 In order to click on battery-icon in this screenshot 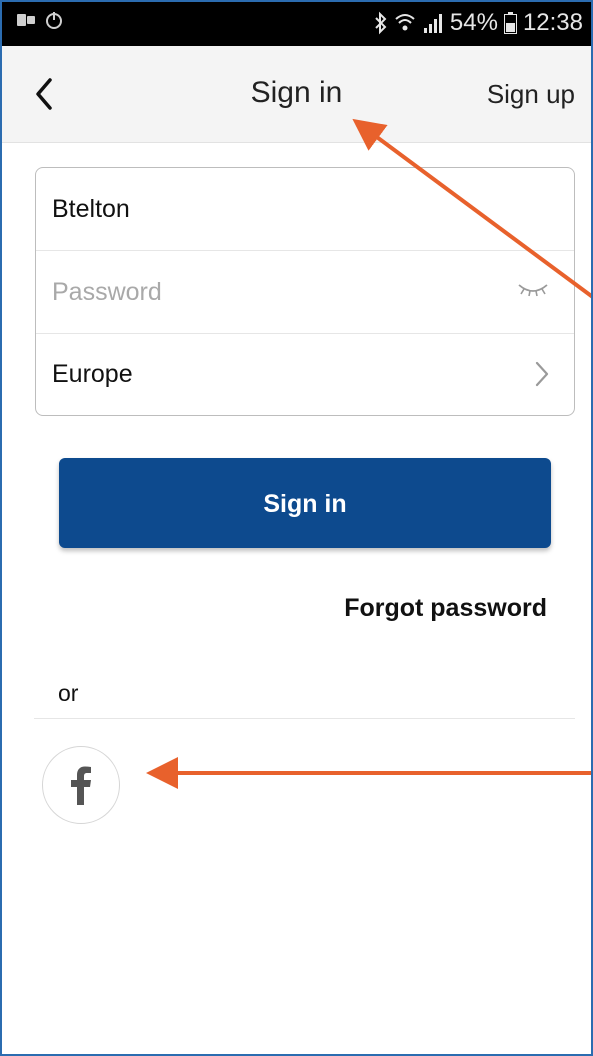, I will do `click(510, 23)`.